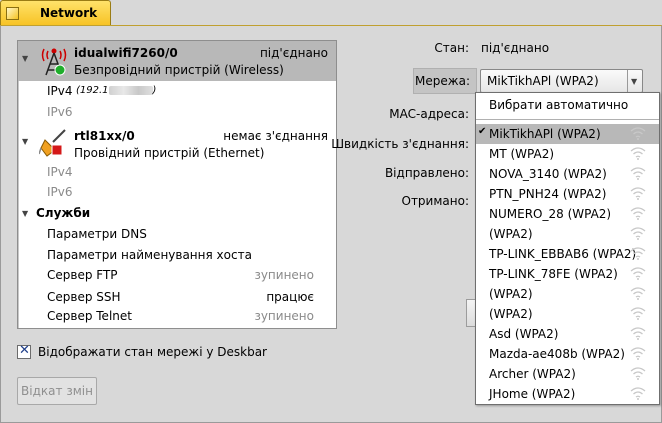 The image size is (662, 423). What do you see at coordinates (82, 275) in the screenshot?
I see `service-label: Сервер FTP` at bounding box center [82, 275].